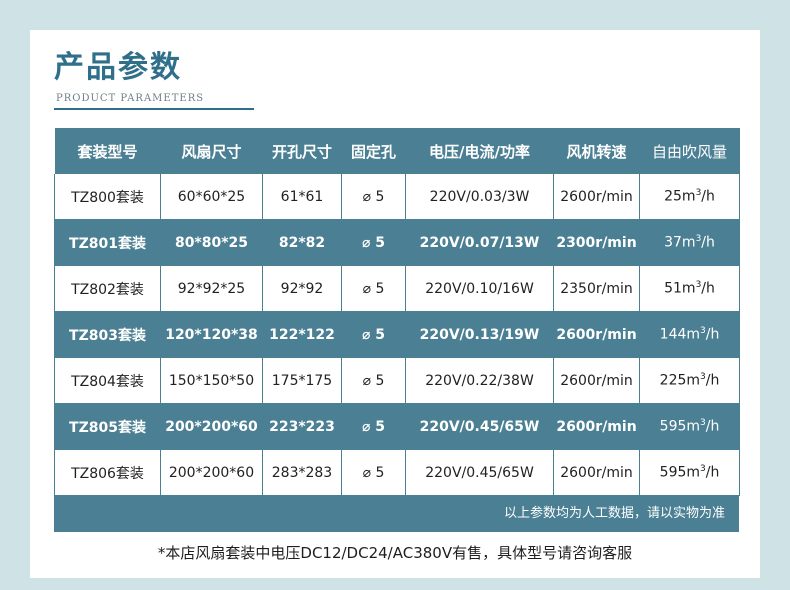 The height and width of the screenshot is (590, 790). I want to click on cell-speed: 2350r/min, so click(596, 288).